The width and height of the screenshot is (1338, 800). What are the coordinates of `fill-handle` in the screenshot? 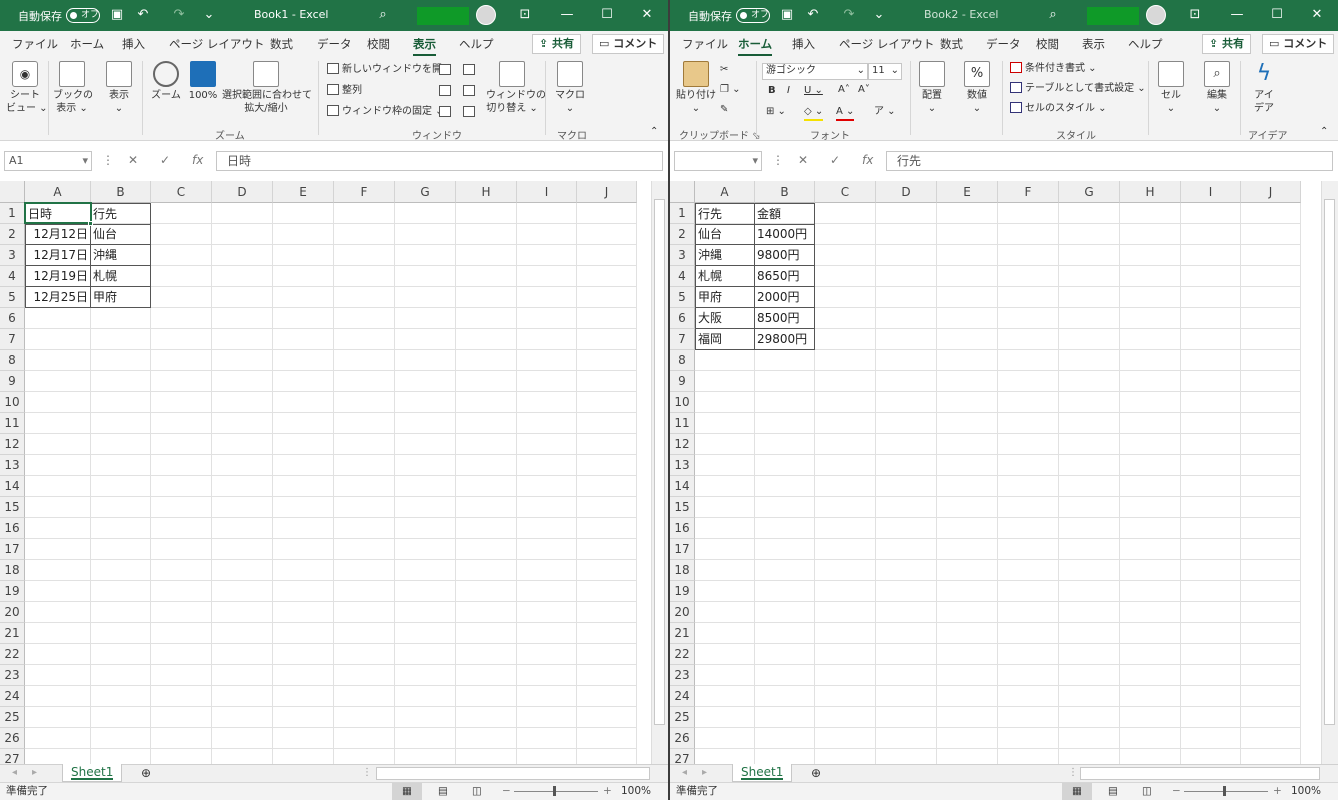 It's located at (90, 223).